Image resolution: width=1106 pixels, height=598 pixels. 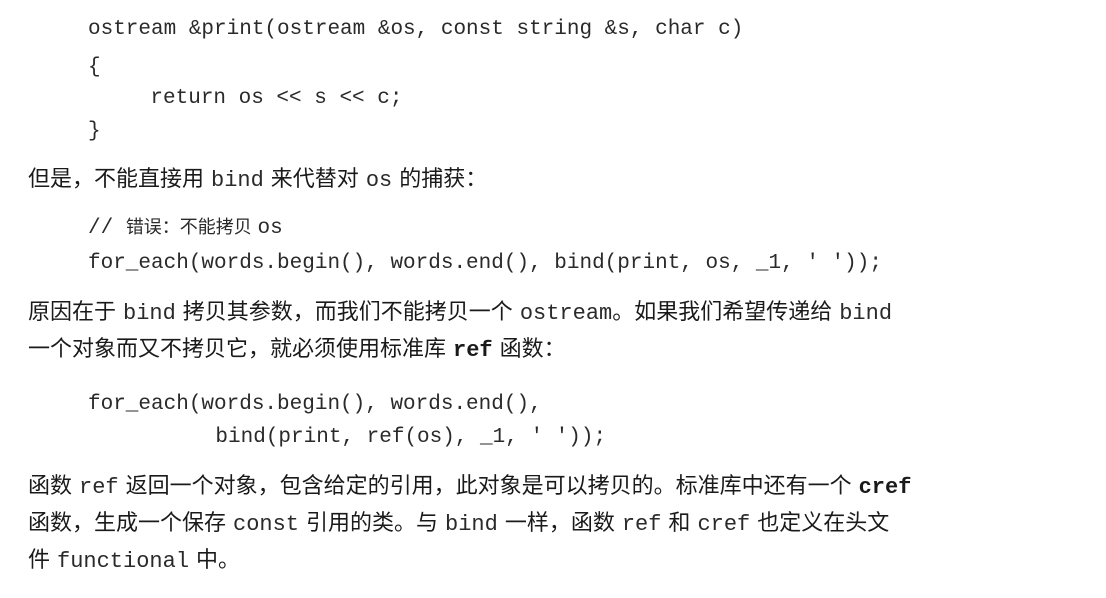 What do you see at coordinates (191, 227) in the screenshot?
I see `comment-text: 错误：不能拷贝` at bounding box center [191, 227].